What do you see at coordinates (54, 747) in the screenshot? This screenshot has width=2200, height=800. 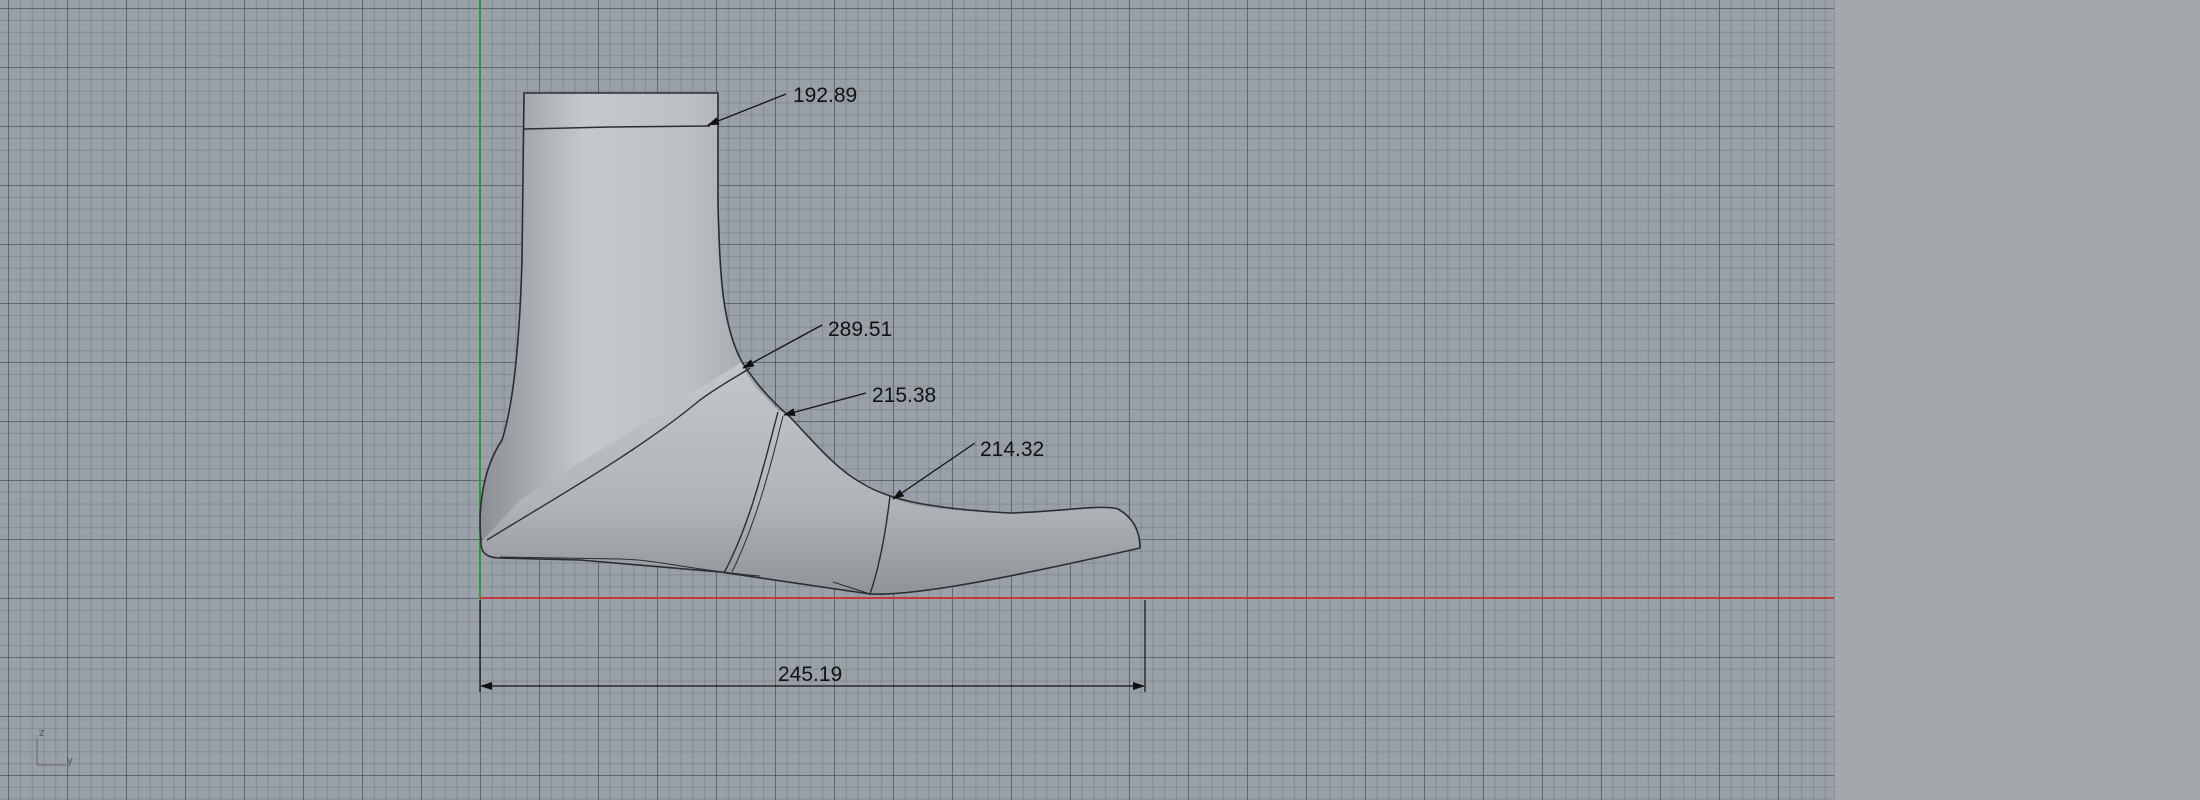 I see `axis-widget: z y` at bounding box center [54, 747].